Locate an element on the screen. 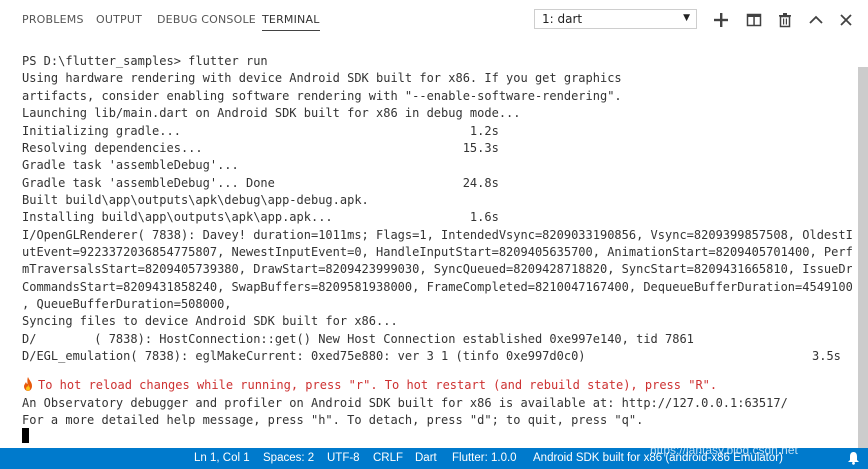 This screenshot has width=868, height=469. terminal-prompt: PS D:\flutter_samples> is located at coordinates (105, 61).